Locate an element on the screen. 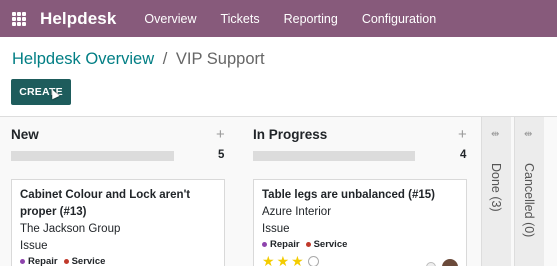 The width and height of the screenshot is (557, 266). main-menu: Overview Tickets Reporting Configuration is located at coordinates (290, 19).